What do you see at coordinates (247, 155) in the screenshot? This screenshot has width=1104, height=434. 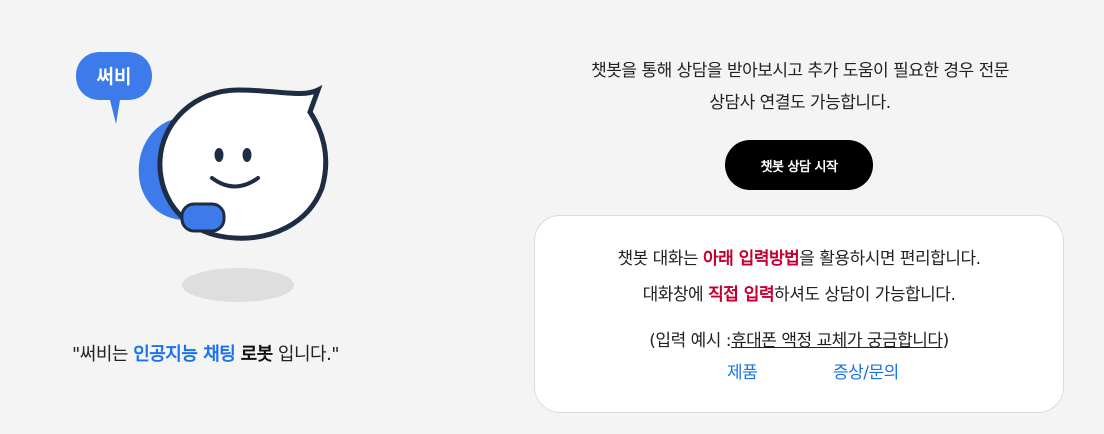 I see `mascot-right-eye` at bounding box center [247, 155].